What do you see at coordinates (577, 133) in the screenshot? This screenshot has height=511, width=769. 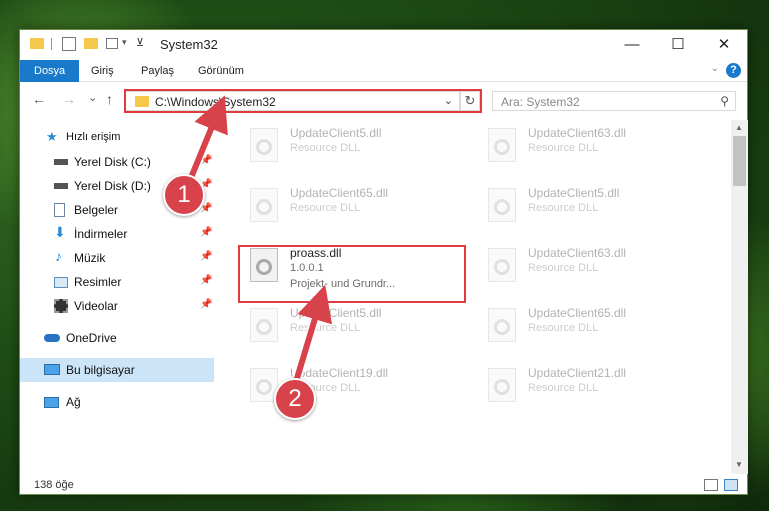 I see `file-name: UpdateClient63.dll` at bounding box center [577, 133].